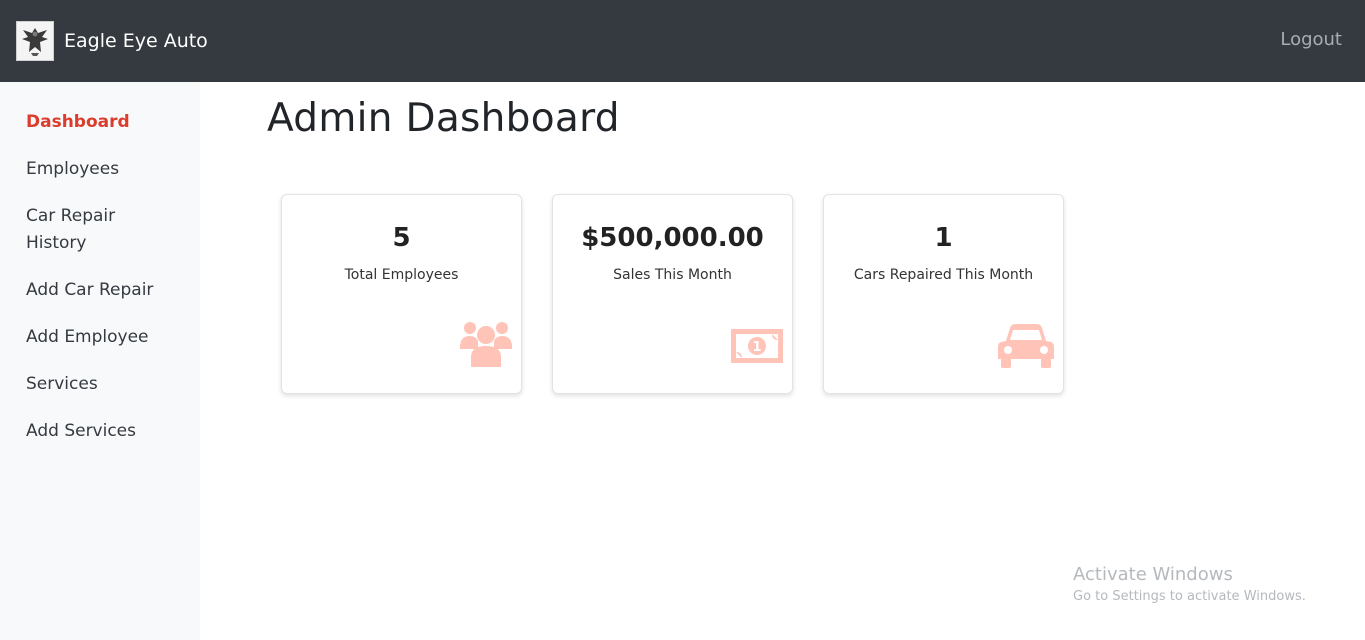 This screenshot has height=640, width=1365. I want to click on sidebar-item-services: Services, so click(101, 384).